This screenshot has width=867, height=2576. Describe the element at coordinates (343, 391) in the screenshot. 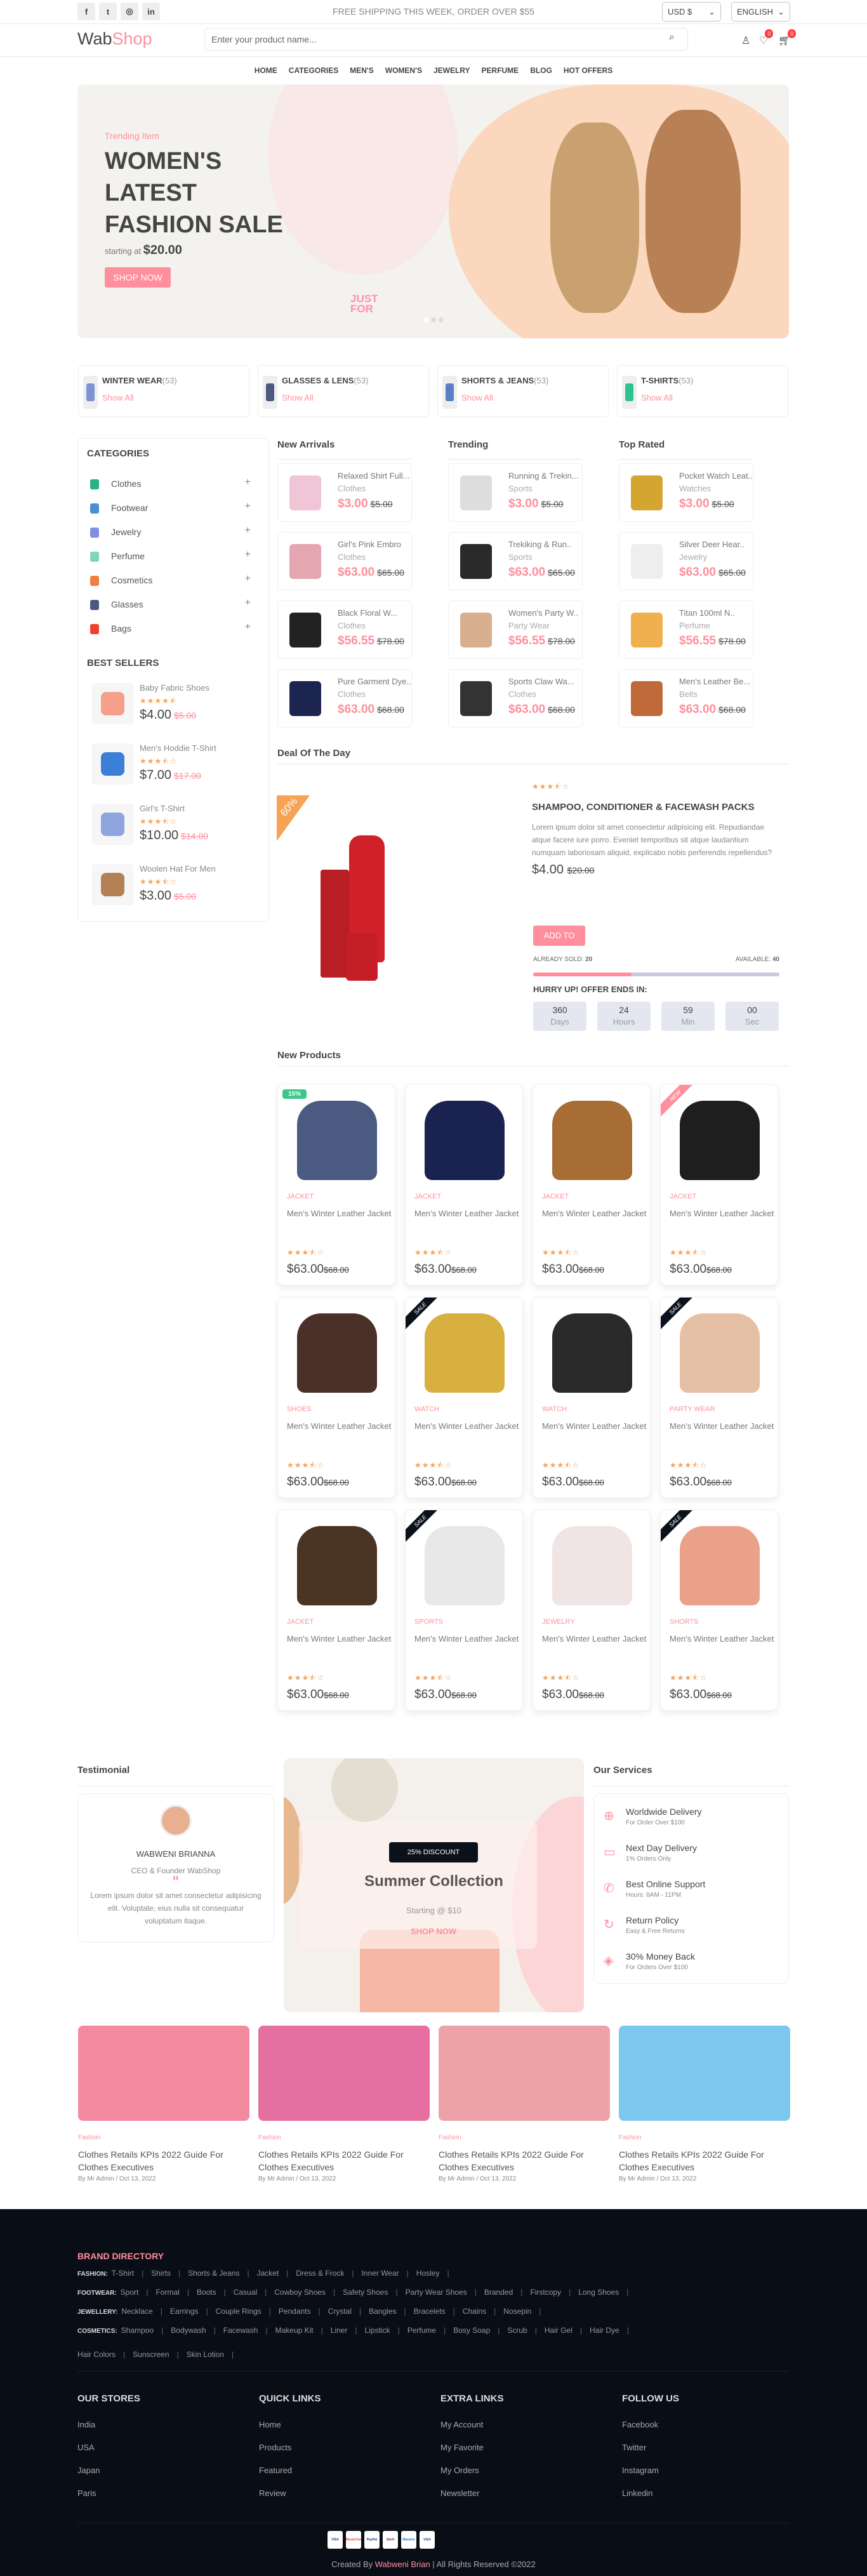

I see `category-card: GLASSES & LENS(53) Show All` at that location.